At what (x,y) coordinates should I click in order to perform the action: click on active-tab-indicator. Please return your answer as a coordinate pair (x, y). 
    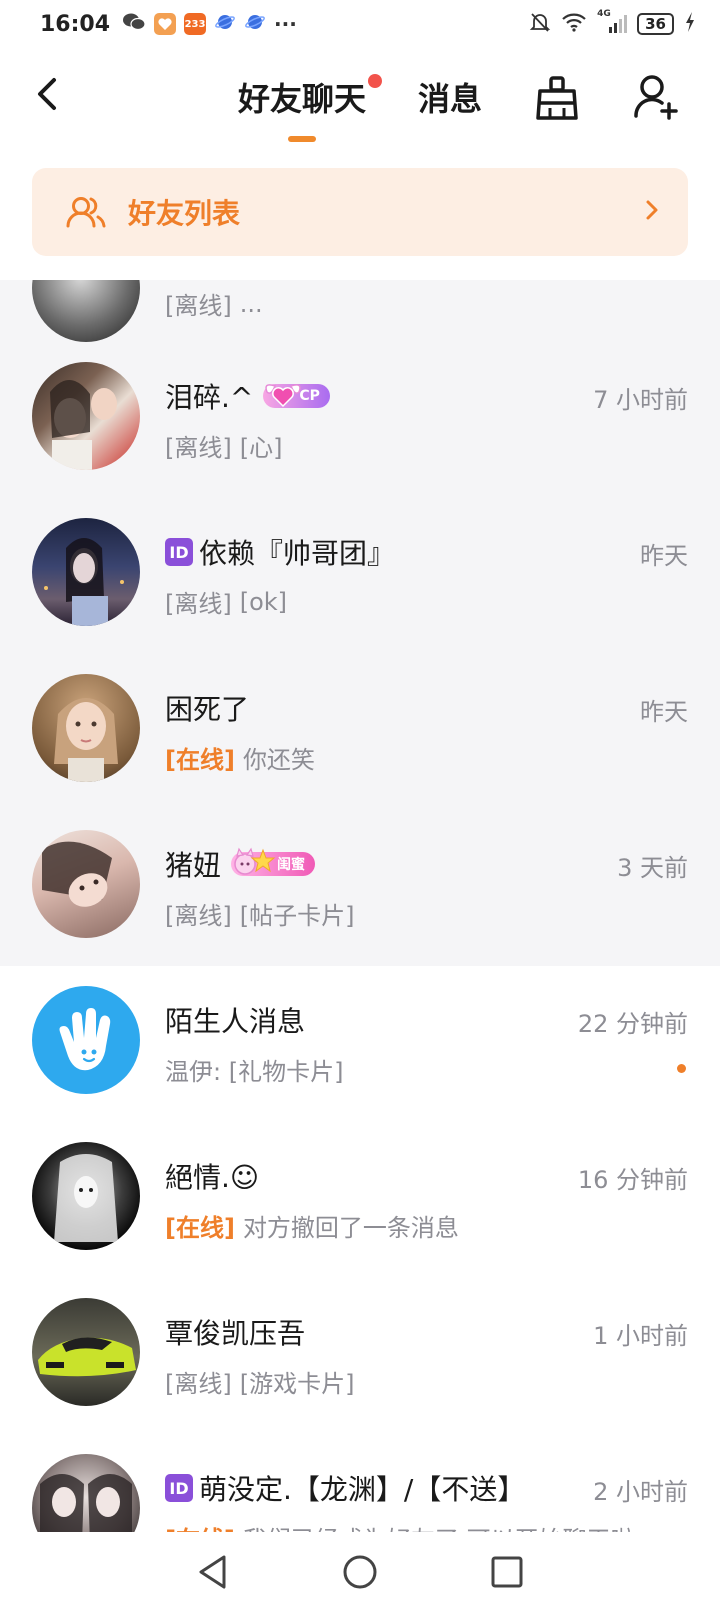
    Looking at the image, I should click on (302, 139).